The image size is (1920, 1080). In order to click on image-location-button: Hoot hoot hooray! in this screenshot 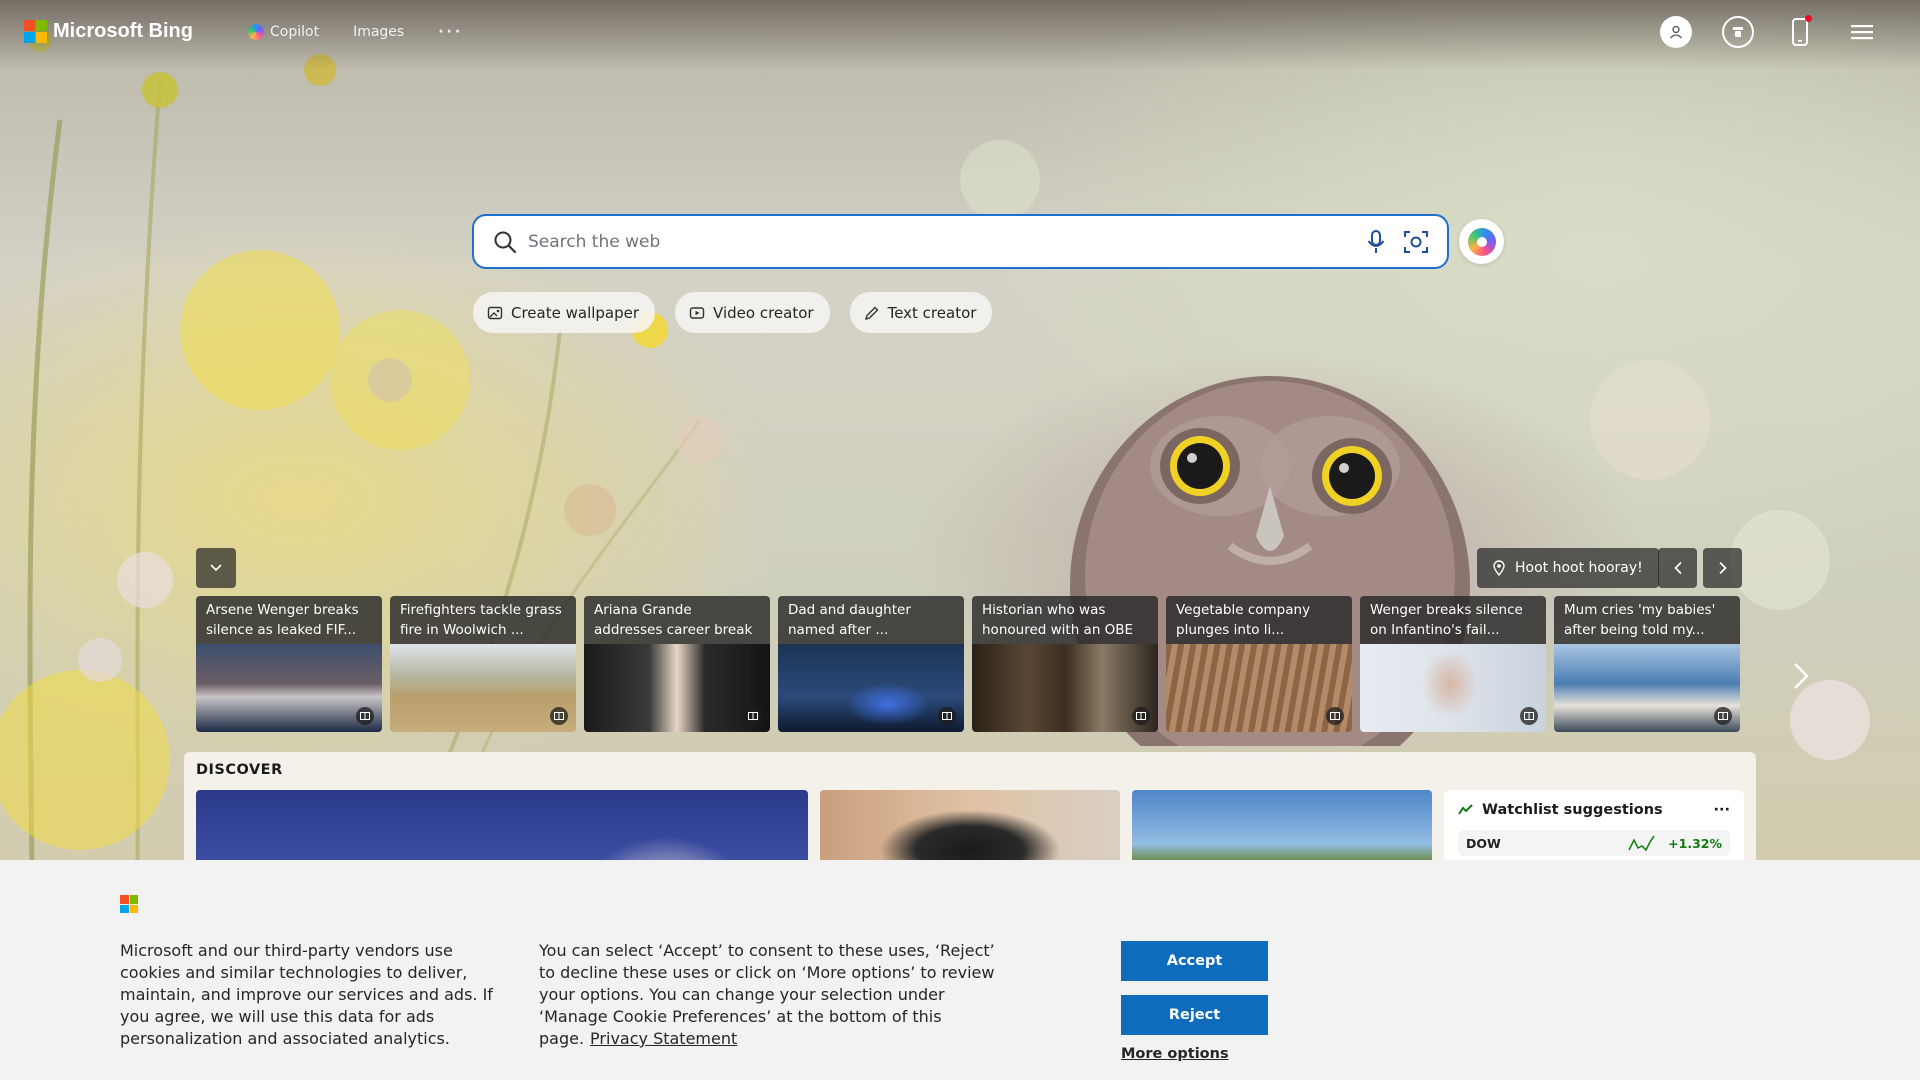, I will do `click(1568, 568)`.